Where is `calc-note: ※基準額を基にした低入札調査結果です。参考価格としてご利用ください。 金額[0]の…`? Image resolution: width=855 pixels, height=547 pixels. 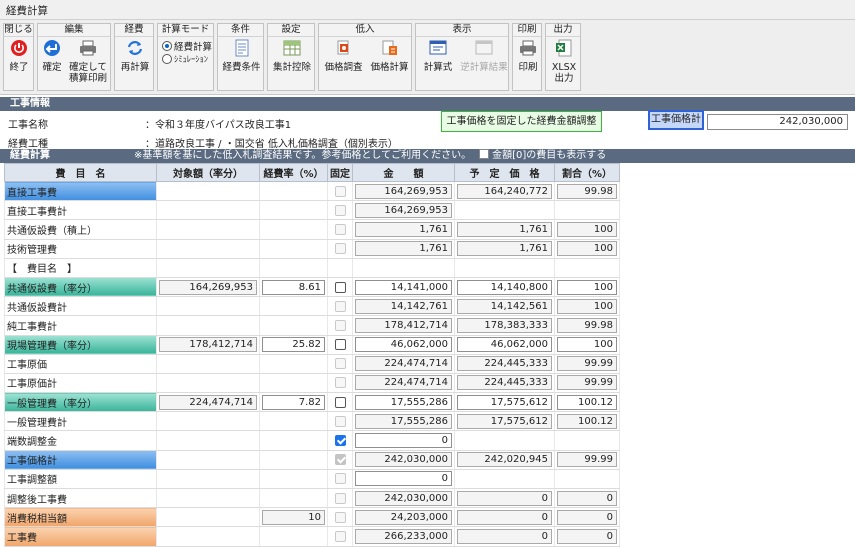 calc-note: ※基準額を基にした低入札調査結果です。参考価格としてご利用ください。 金額[0]の… is located at coordinates (370, 156).